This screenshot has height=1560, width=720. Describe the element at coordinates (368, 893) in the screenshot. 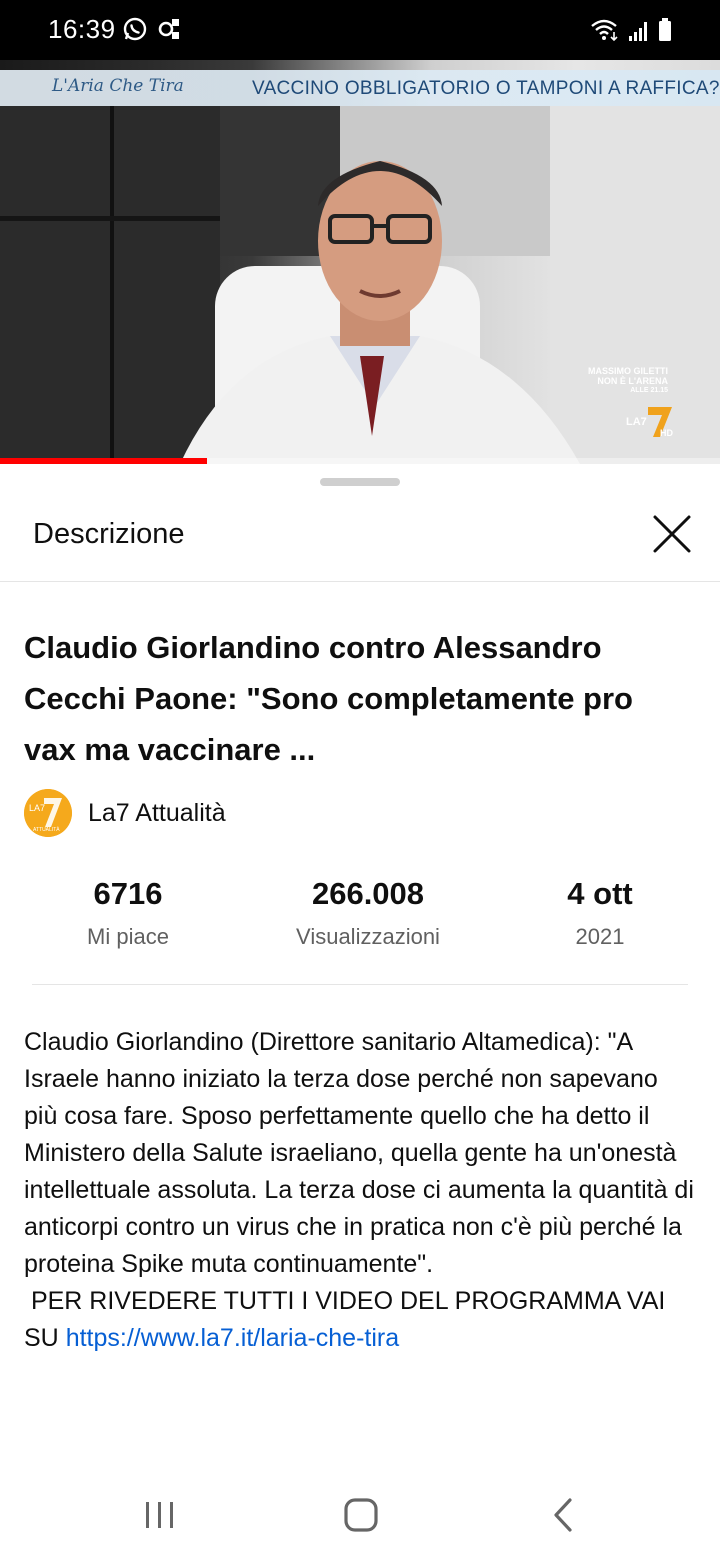

I see `views-count: 266.008` at that location.